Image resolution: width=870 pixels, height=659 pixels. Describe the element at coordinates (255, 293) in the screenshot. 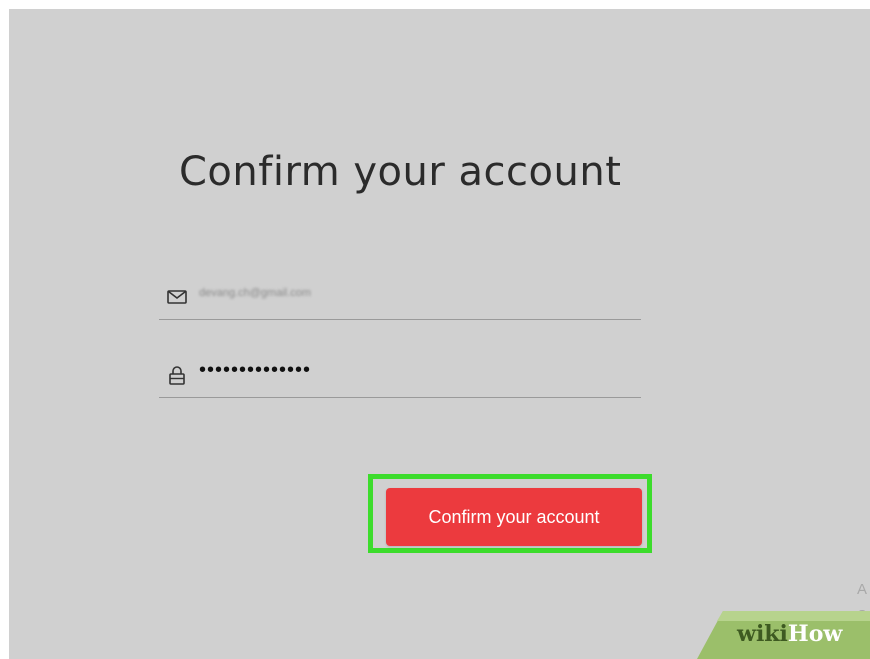

I see `email-value: devang.ch@gmail.com` at that location.